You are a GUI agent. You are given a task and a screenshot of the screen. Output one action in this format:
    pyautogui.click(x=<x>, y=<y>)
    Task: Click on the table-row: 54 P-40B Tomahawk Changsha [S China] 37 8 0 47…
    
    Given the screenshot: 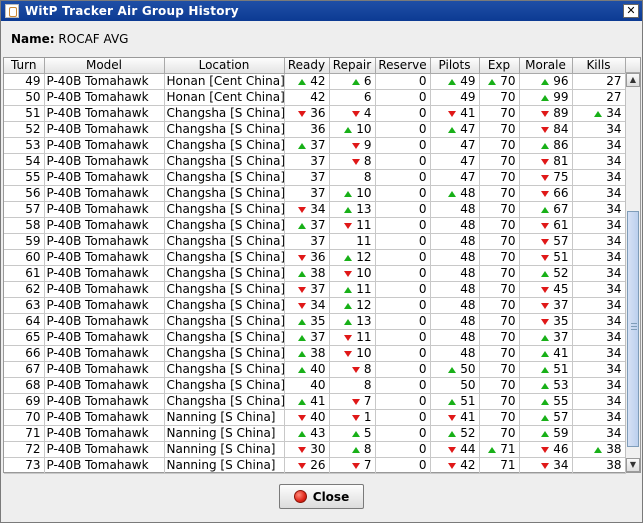 What is the action you would take?
    pyautogui.click(x=315, y=161)
    